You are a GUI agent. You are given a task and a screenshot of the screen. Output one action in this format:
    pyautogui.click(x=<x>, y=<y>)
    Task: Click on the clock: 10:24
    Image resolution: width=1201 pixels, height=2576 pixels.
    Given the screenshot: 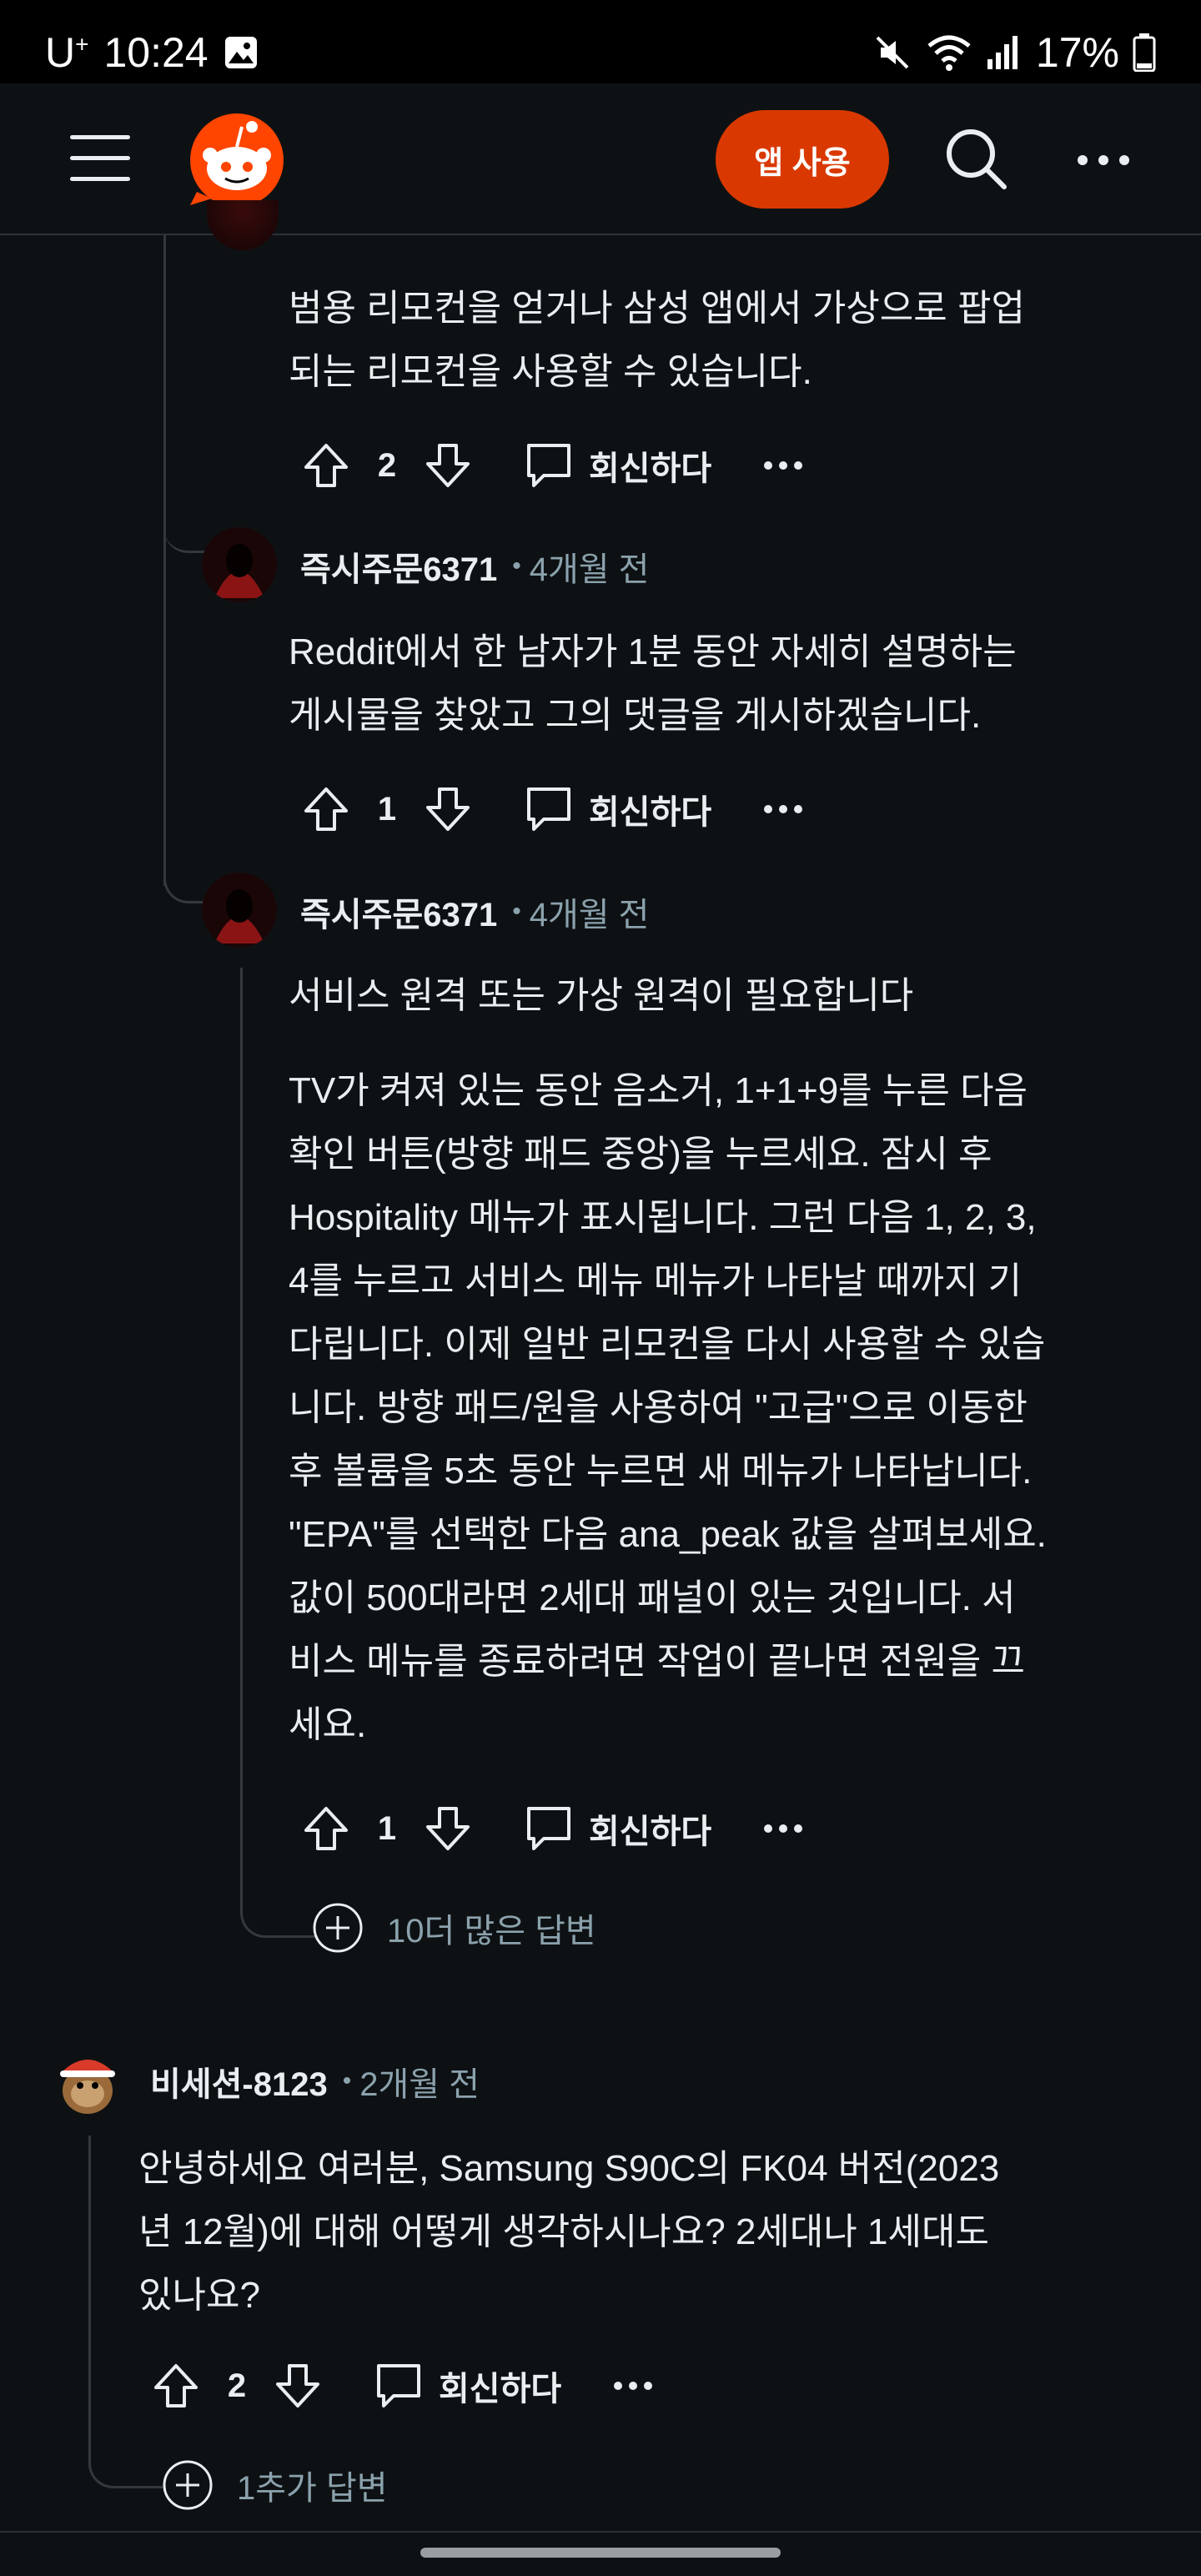 What is the action you would take?
    pyautogui.click(x=156, y=52)
    